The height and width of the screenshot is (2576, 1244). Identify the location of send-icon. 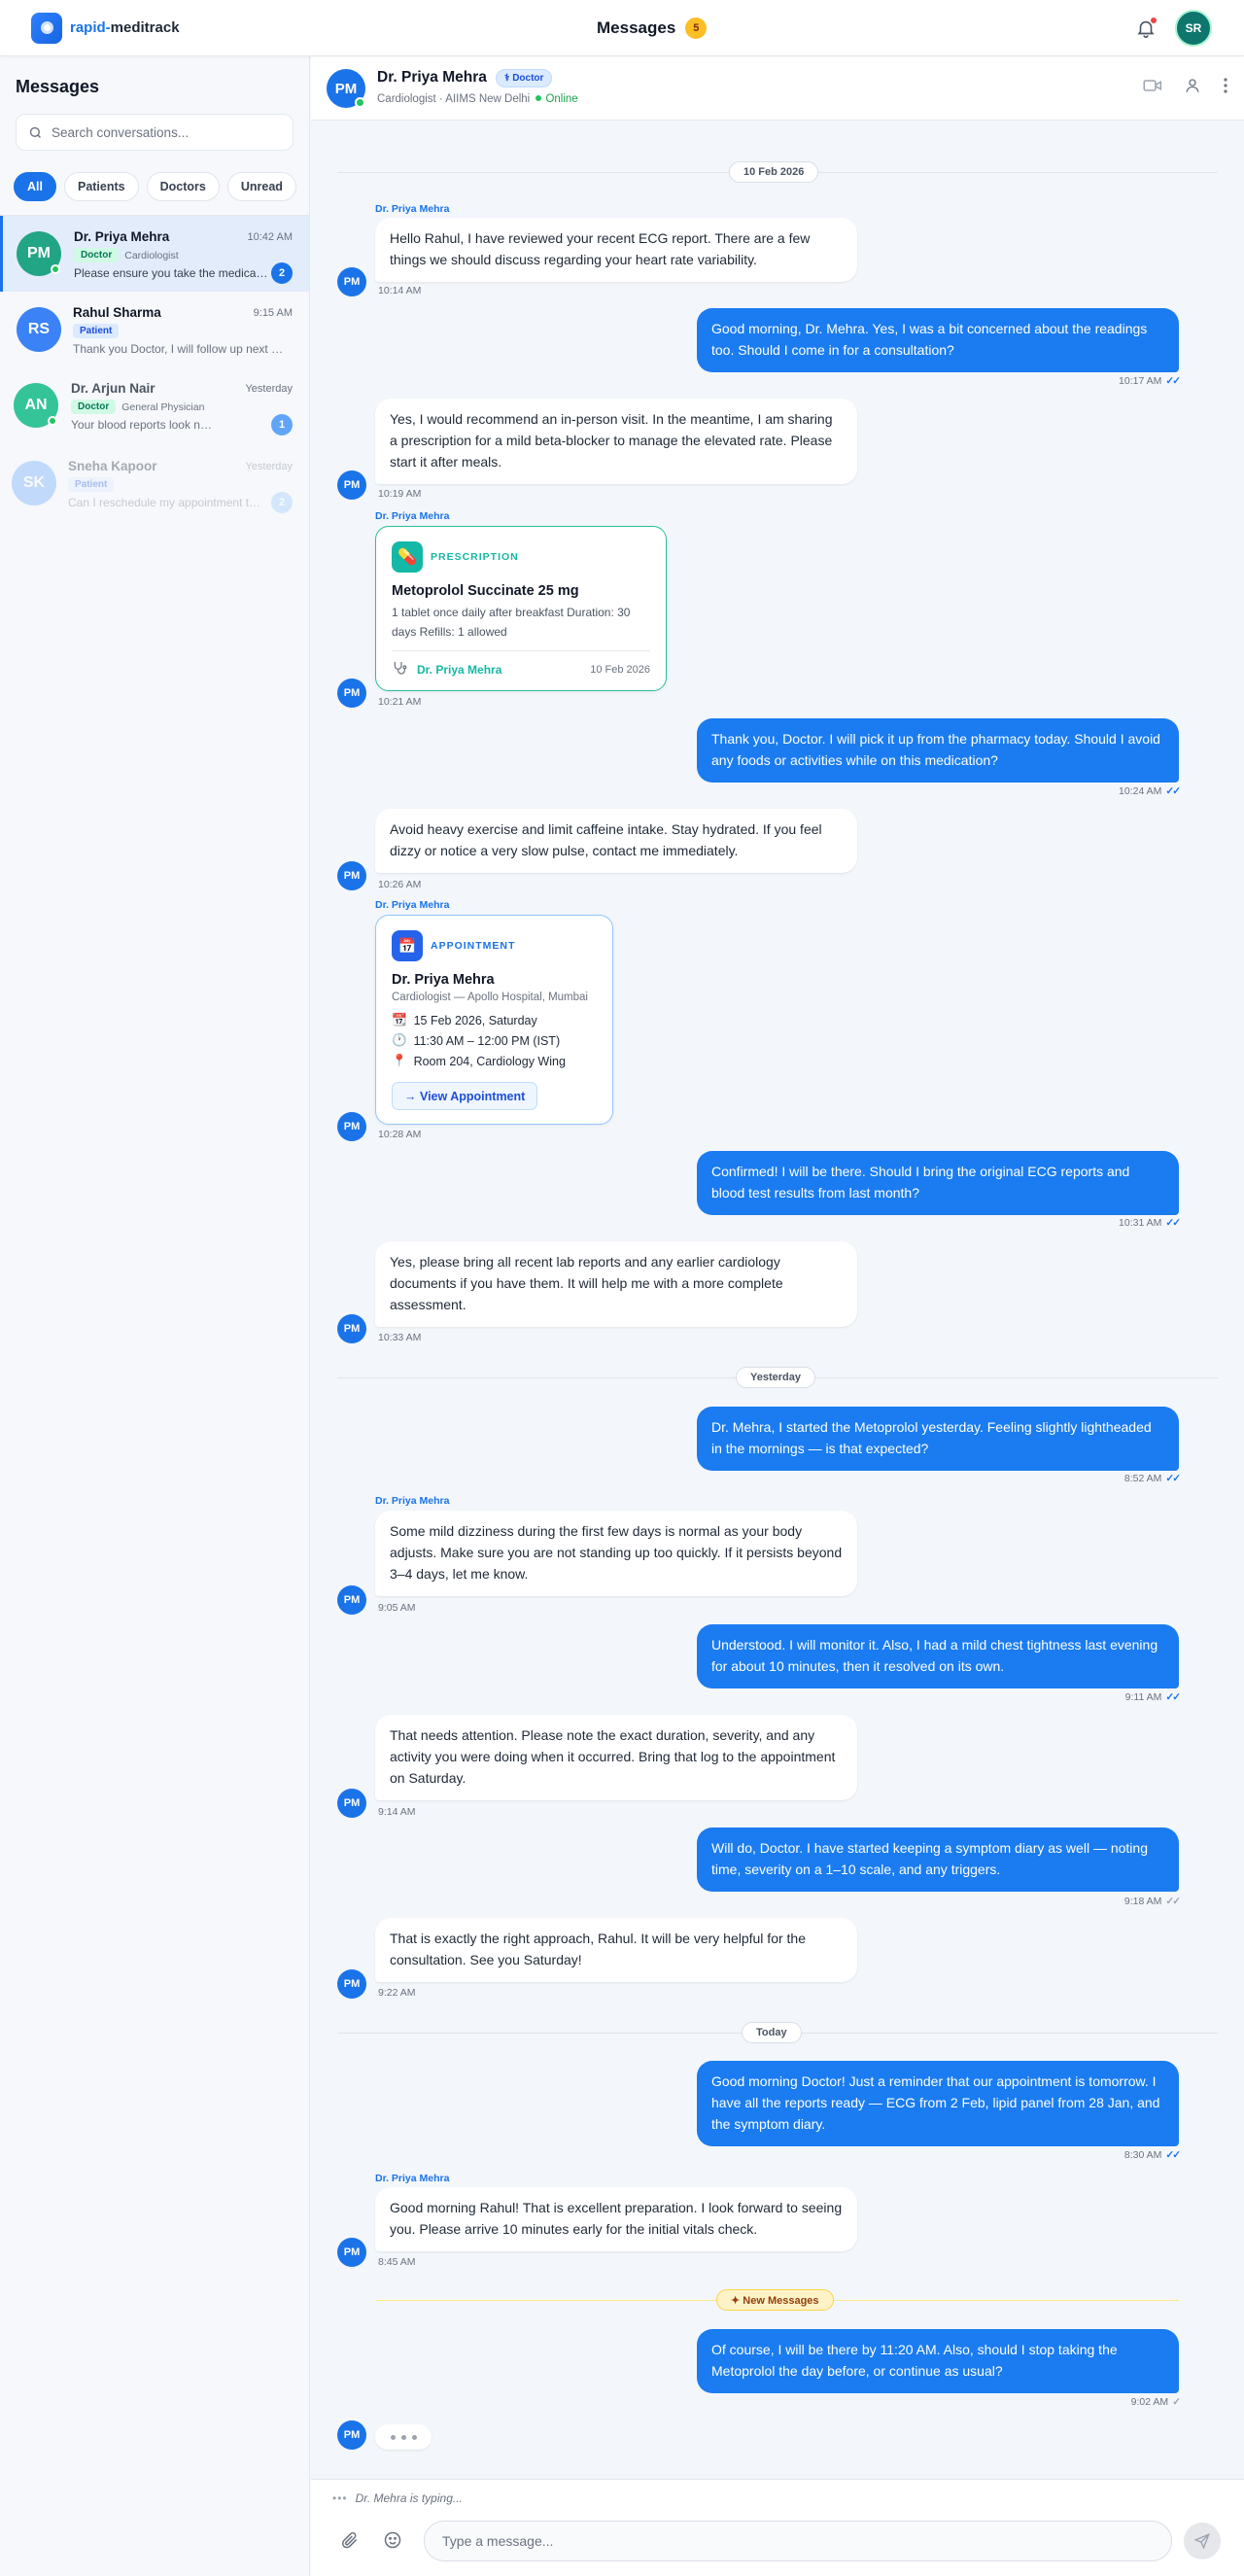
(1201, 2541).